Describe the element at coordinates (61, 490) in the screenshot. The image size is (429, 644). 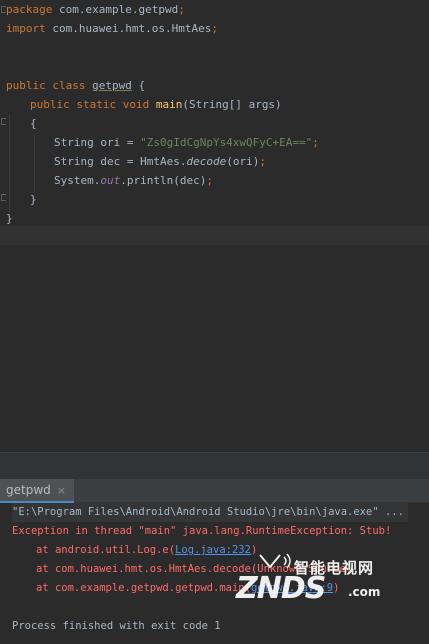
I see `close-icon: ×` at that location.